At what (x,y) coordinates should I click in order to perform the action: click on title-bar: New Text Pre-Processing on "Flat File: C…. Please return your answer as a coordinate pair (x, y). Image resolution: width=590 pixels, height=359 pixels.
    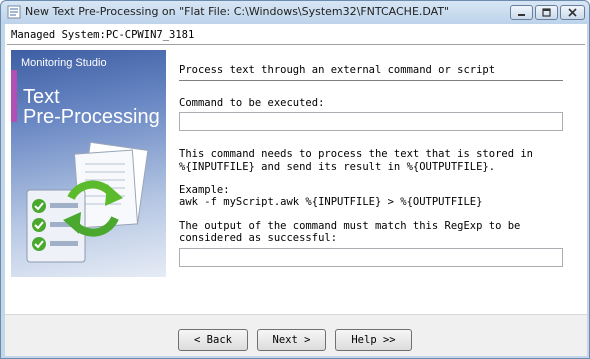
    Looking at the image, I should click on (295, 12).